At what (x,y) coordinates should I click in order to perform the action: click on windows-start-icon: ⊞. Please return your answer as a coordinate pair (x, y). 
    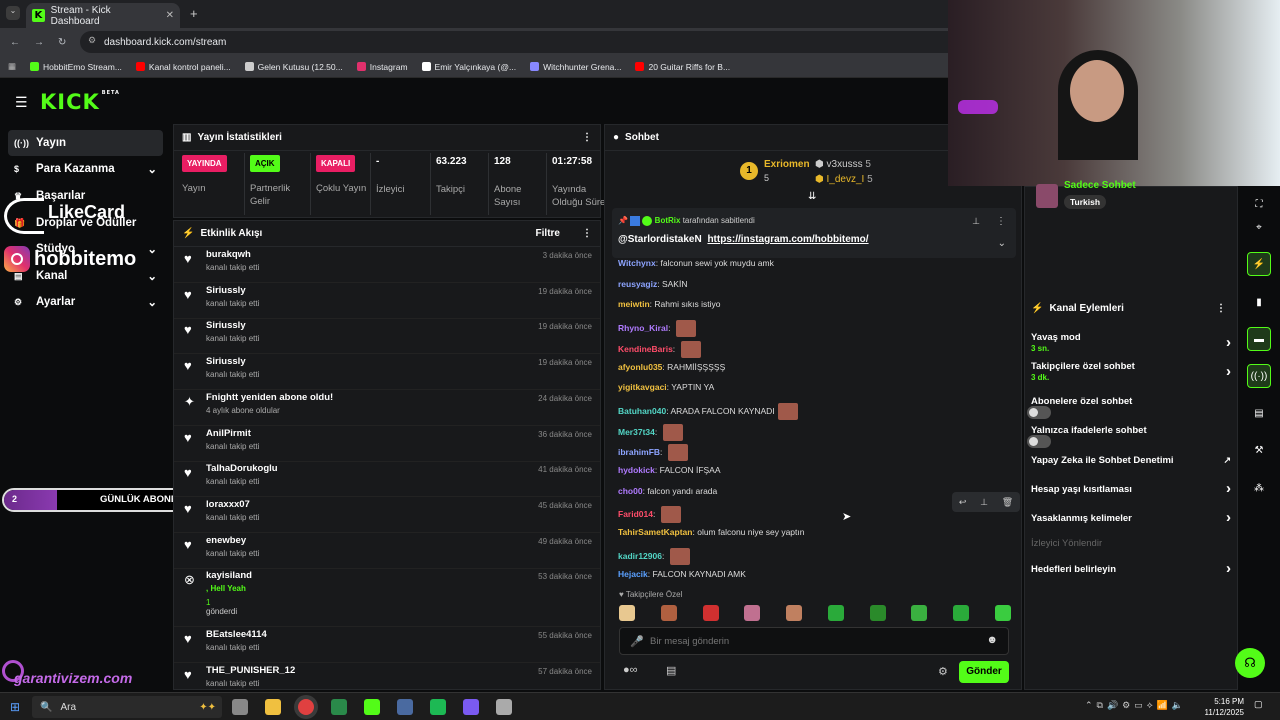
    Looking at the image, I should click on (15, 707).